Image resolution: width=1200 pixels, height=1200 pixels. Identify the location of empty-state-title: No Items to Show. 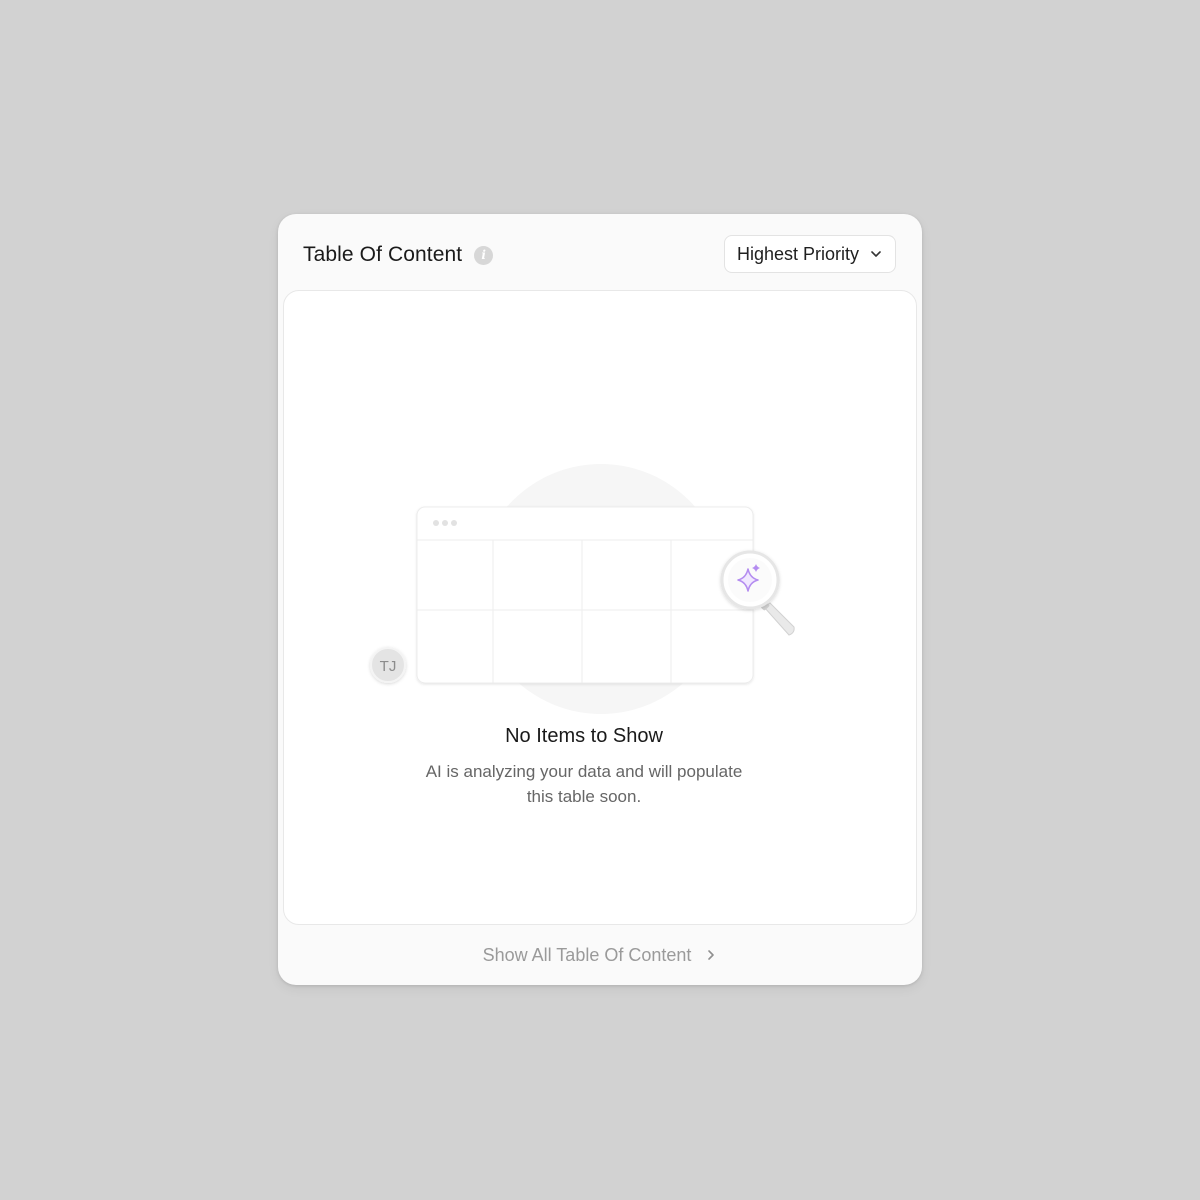
(584, 736).